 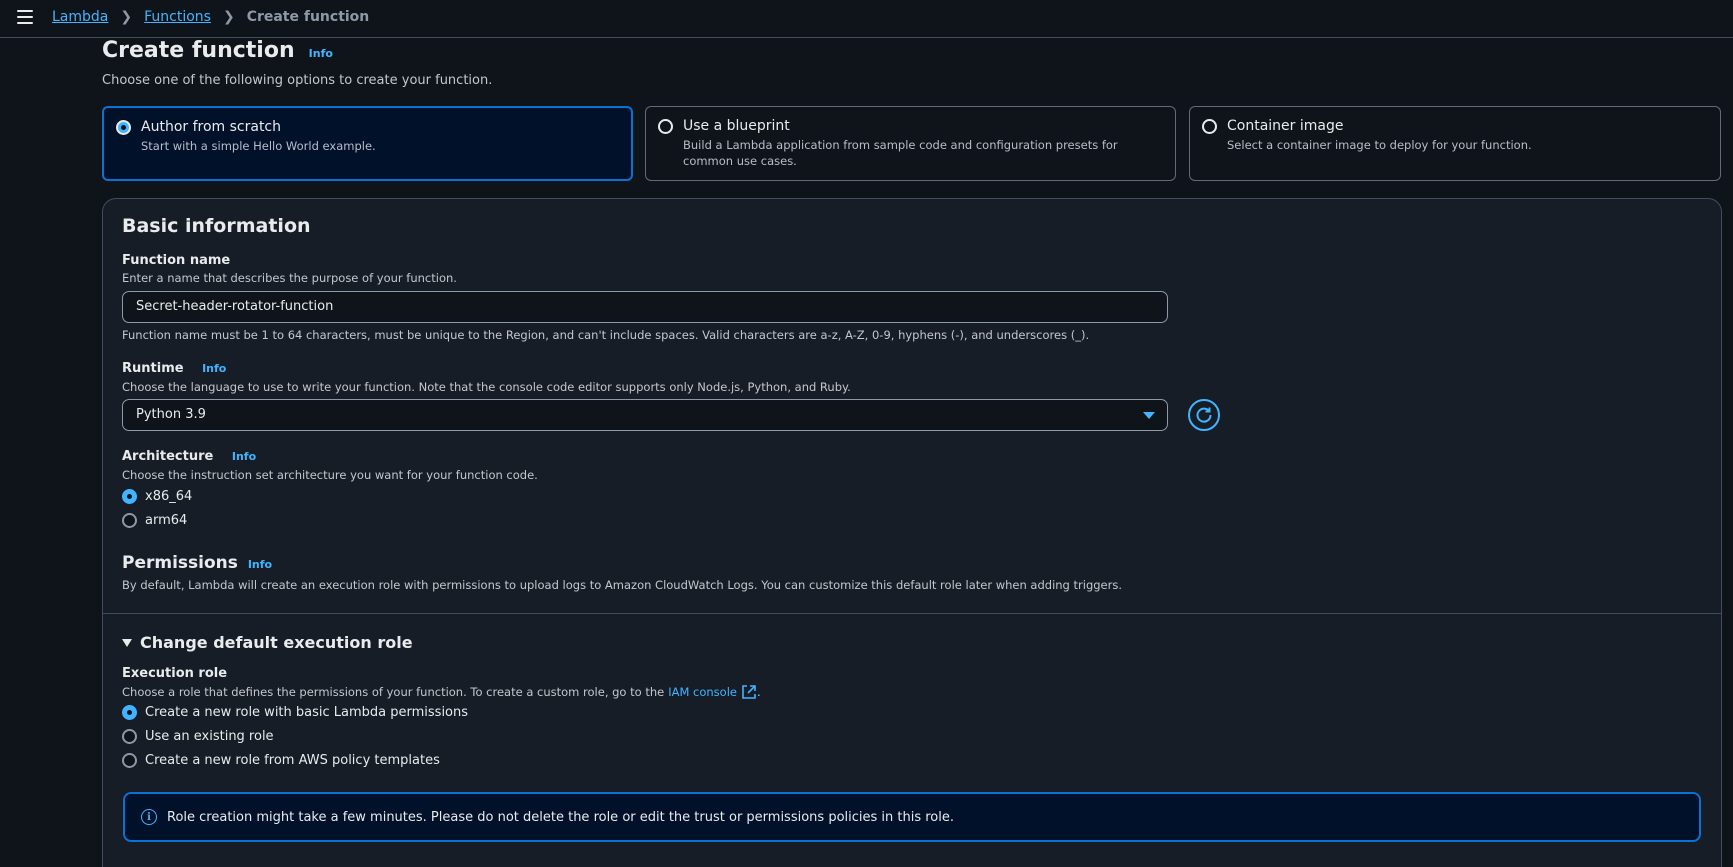 What do you see at coordinates (211, 127) in the screenshot?
I see `option-title: Author from scratch` at bounding box center [211, 127].